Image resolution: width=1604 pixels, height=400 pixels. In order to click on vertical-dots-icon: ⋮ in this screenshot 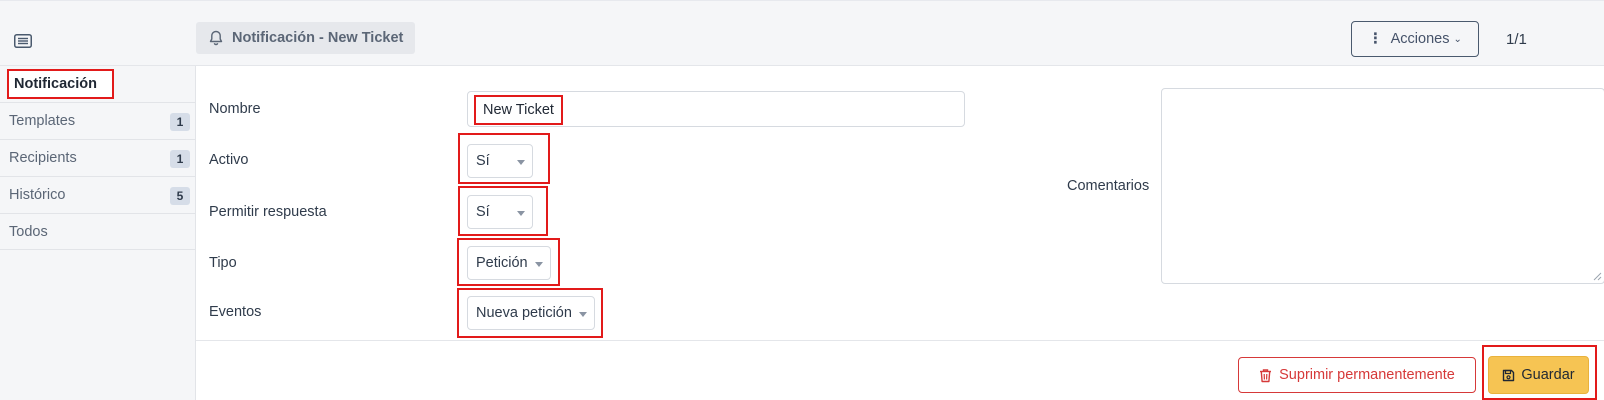, I will do `click(1375, 39)`.